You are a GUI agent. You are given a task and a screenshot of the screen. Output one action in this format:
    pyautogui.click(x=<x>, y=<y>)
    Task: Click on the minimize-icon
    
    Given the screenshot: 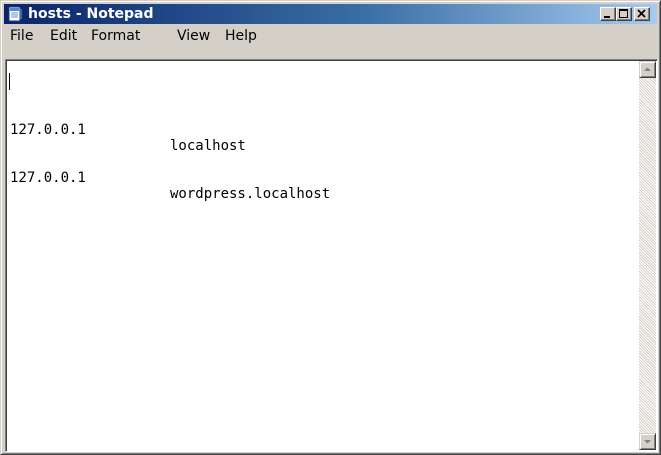 What is the action you would take?
    pyautogui.click(x=607, y=17)
    